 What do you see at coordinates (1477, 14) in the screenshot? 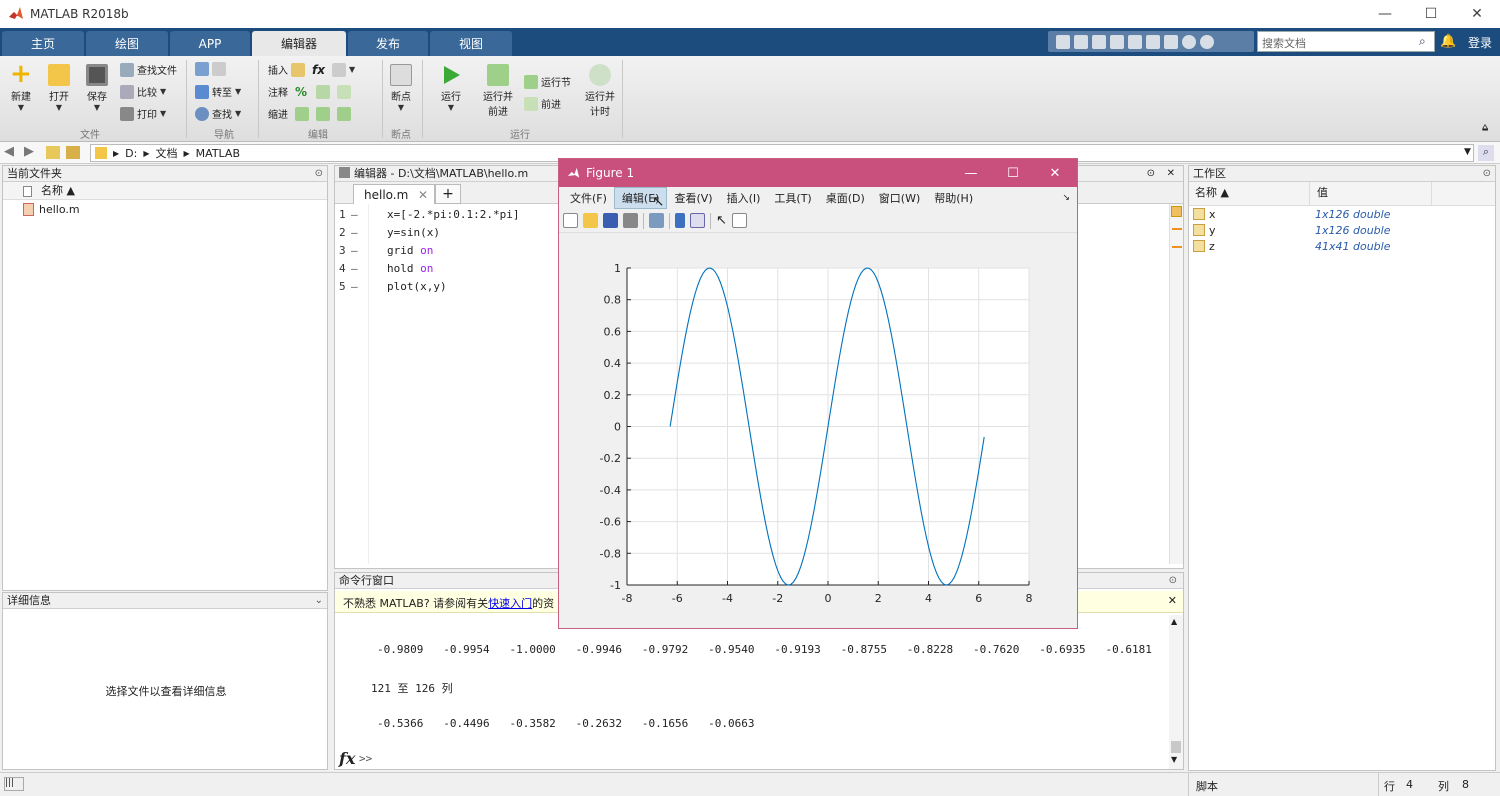
I see `close-button: ✕` at bounding box center [1477, 14].